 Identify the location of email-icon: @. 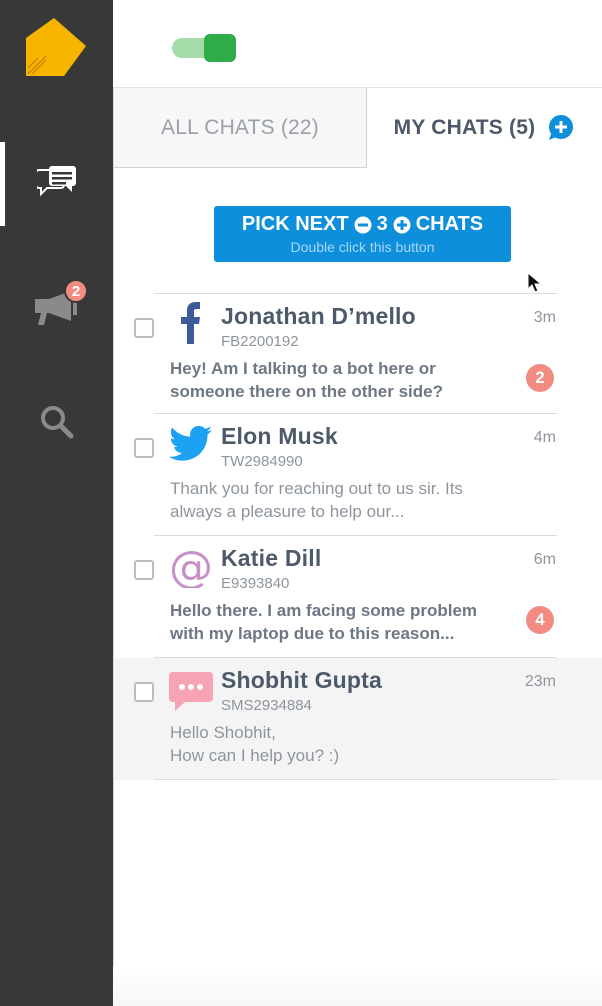
(191, 567).